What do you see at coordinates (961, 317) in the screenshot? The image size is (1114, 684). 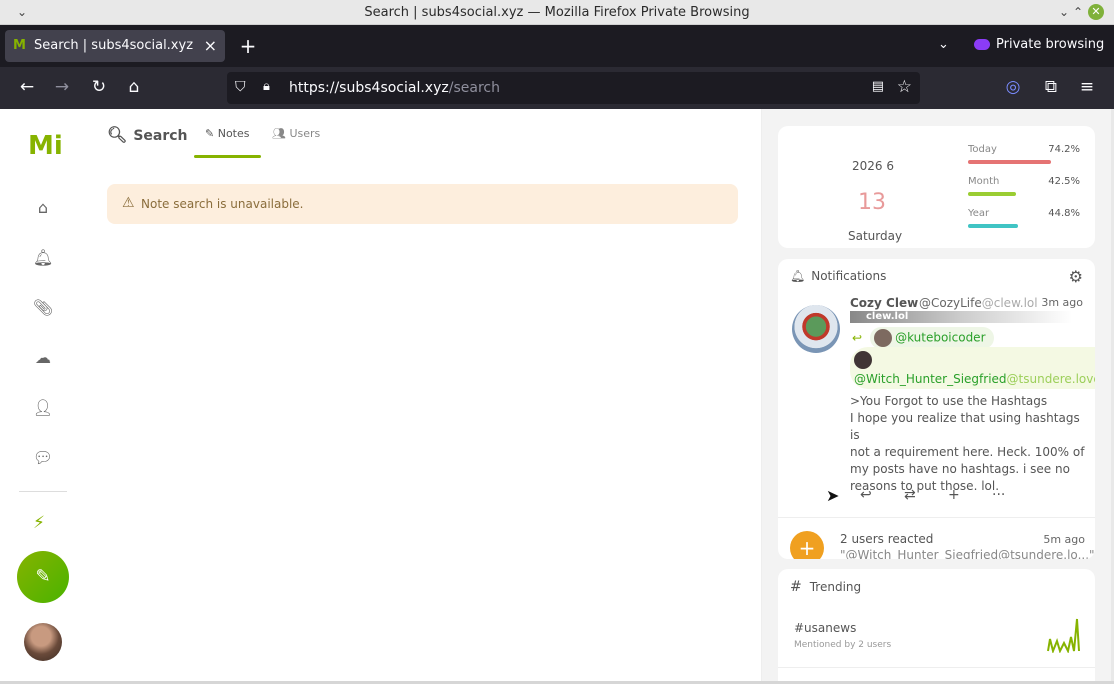 I see `instance-badge: clew.lol` at bounding box center [961, 317].